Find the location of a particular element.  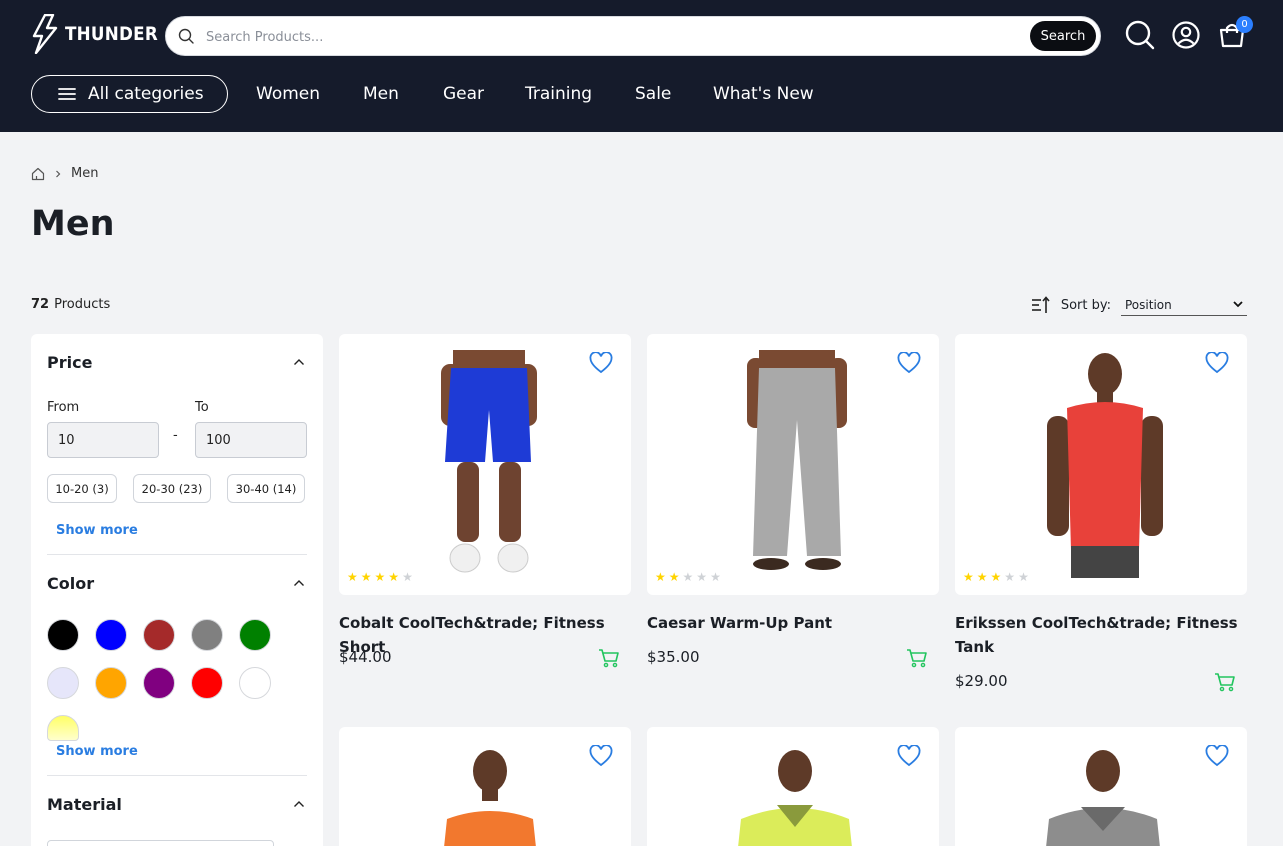

price-show-more-link: Show more is located at coordinates (97, 530).